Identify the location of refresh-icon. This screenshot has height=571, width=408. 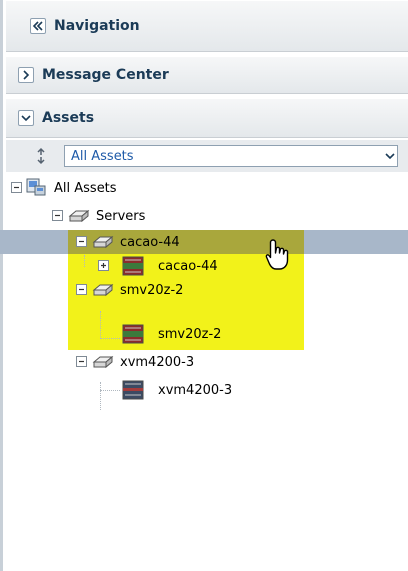
(41, 156).